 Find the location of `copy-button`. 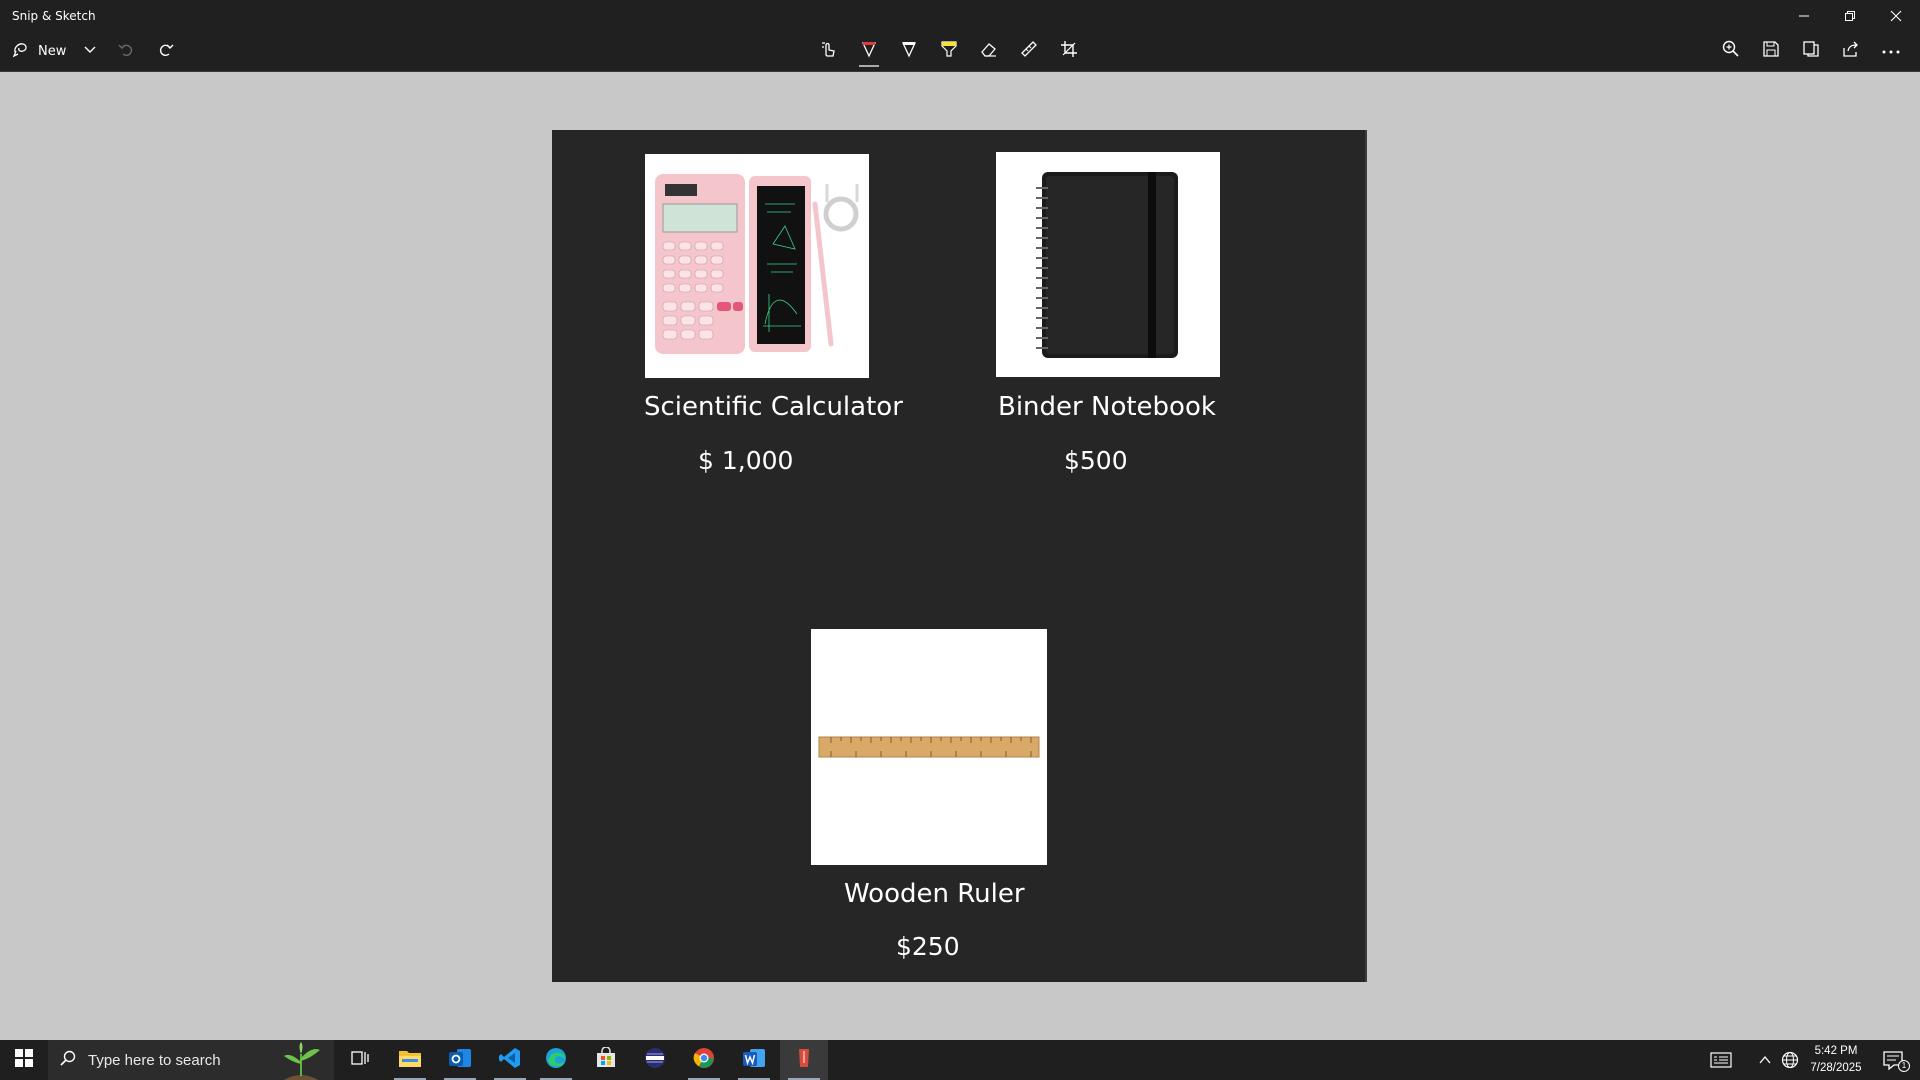

copy-button is located at coordinates (1811, 51).